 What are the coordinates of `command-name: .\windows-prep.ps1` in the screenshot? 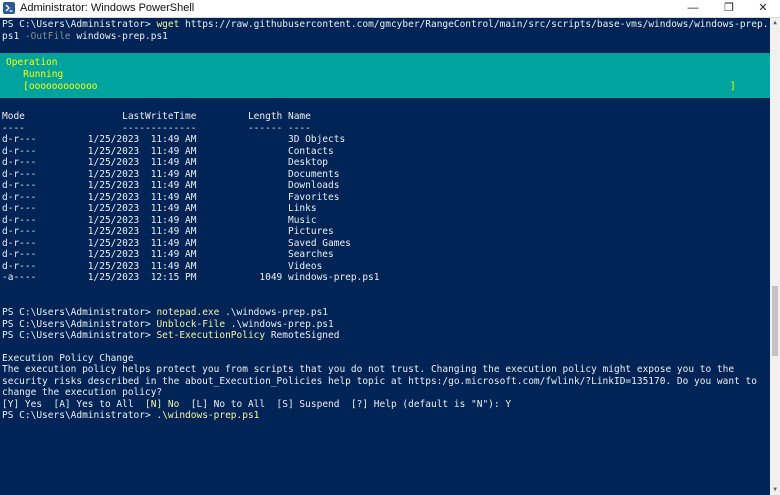 It's located at (208, 415).